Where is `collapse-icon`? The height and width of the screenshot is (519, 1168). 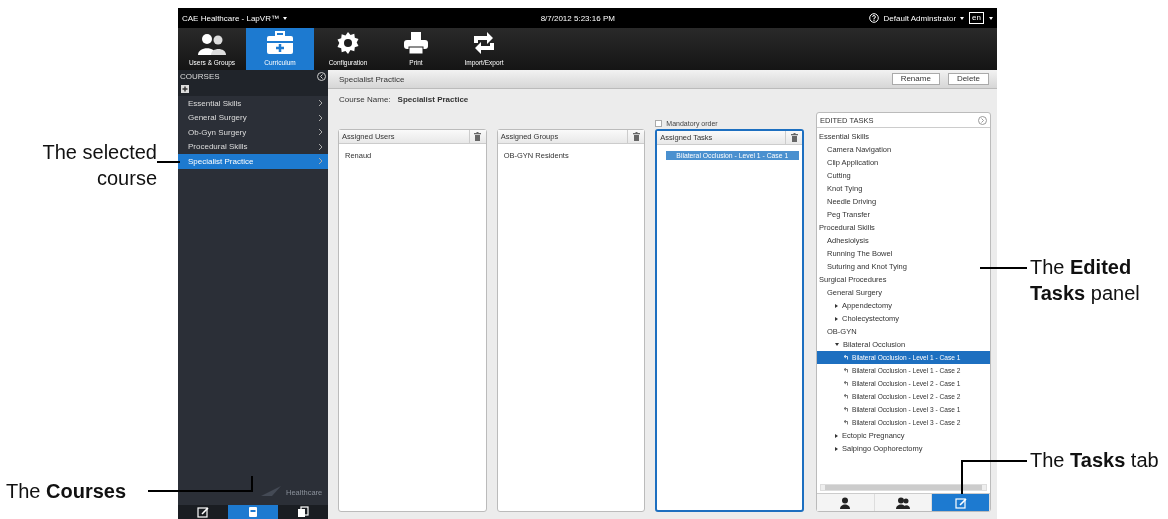
collapse-icon is located at coordinates (321, 76).